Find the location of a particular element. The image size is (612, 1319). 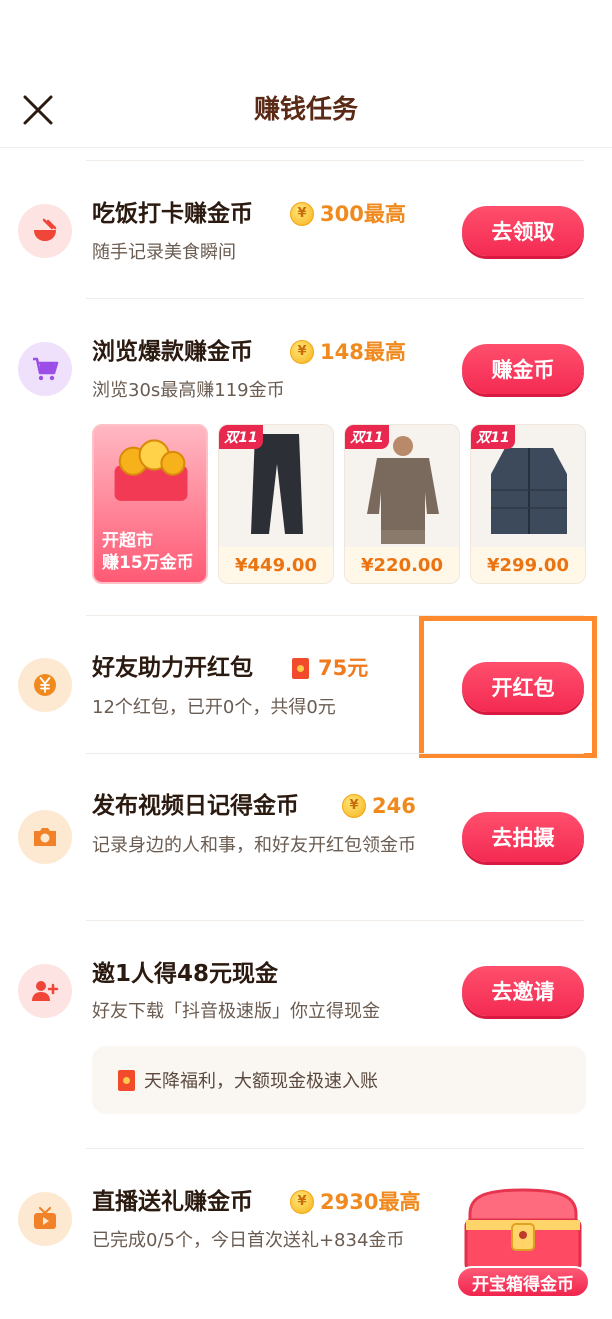

claim-button: 去领取 is located at coordinates (523, 231).